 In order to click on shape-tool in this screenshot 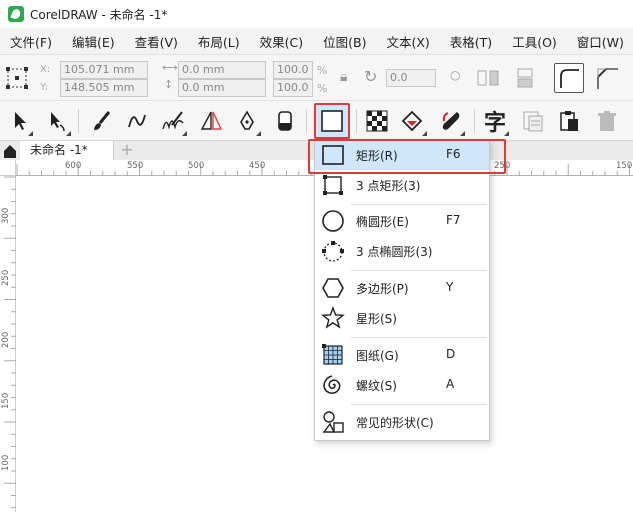, I will do `click(57, 121)`.